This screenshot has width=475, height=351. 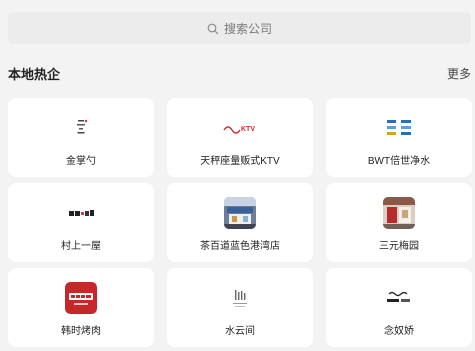 I want to click on company-name: 茶百道蓝色港湾店, so click(x=240, y=246).